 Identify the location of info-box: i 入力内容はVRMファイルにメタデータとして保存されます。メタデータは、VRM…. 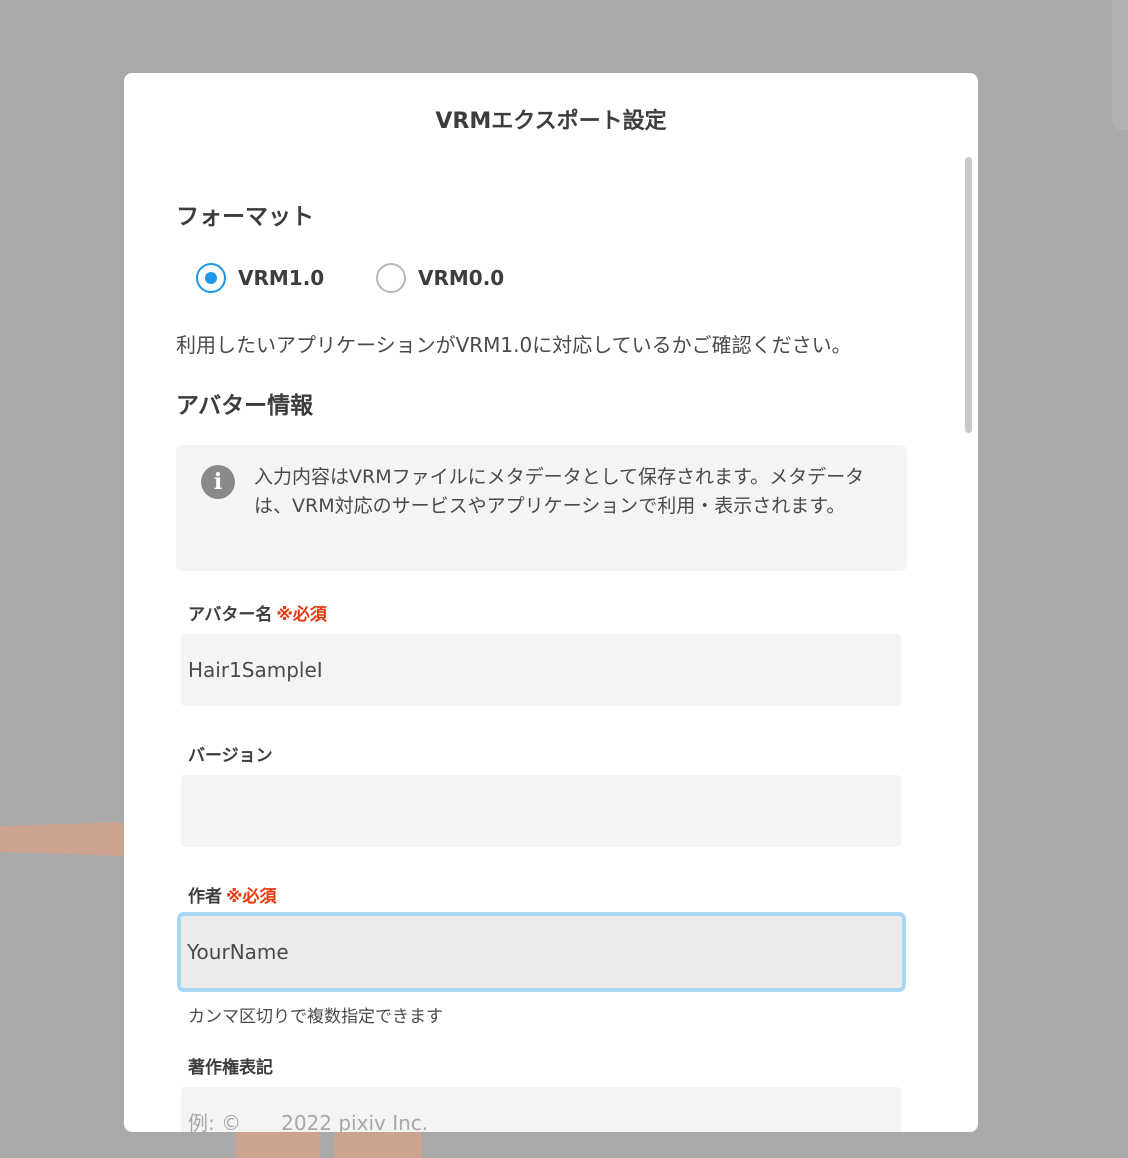
(541, 508).